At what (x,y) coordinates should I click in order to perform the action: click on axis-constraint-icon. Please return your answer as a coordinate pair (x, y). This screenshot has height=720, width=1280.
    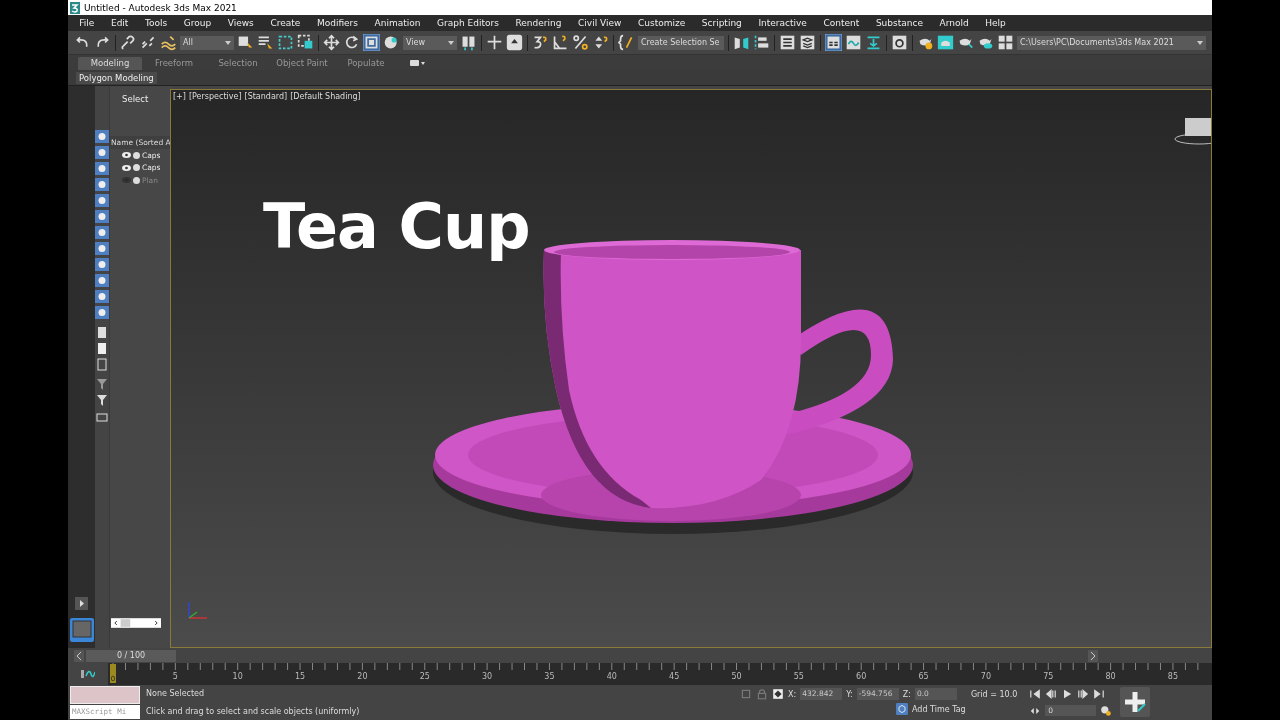
    Looking at the image, I should click on (494, 42).